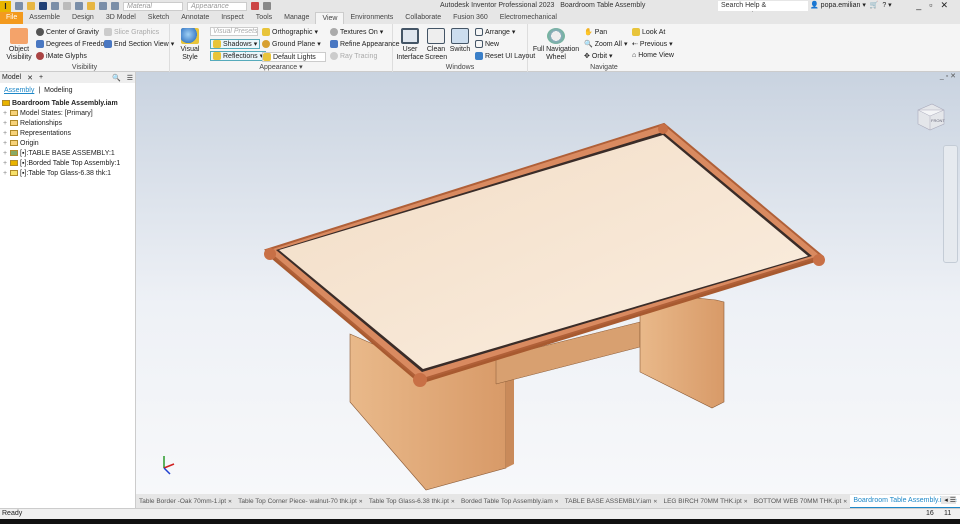 The width and height of the screenshot is (960, 524). I want to click on new-icon, so click(19, 6).